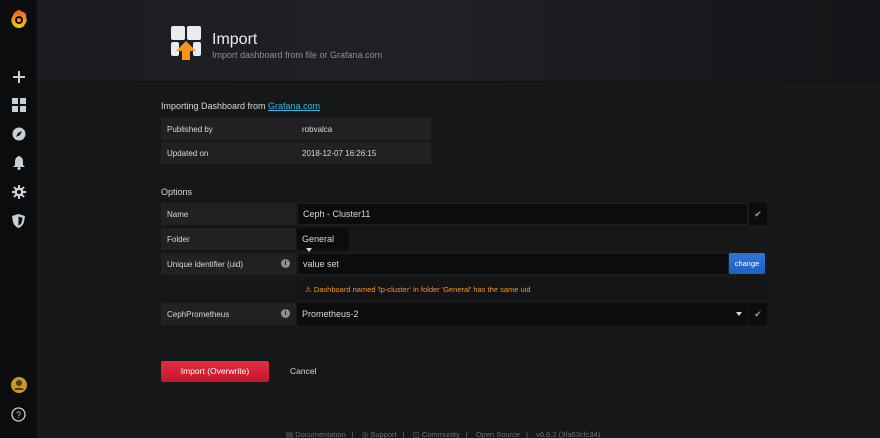 The height and width of the screenshot is (438, 880). Describe the element at coordinates (294, 106) in the screenshot. I see `grafana-com-link: Grafana.com` at that location.